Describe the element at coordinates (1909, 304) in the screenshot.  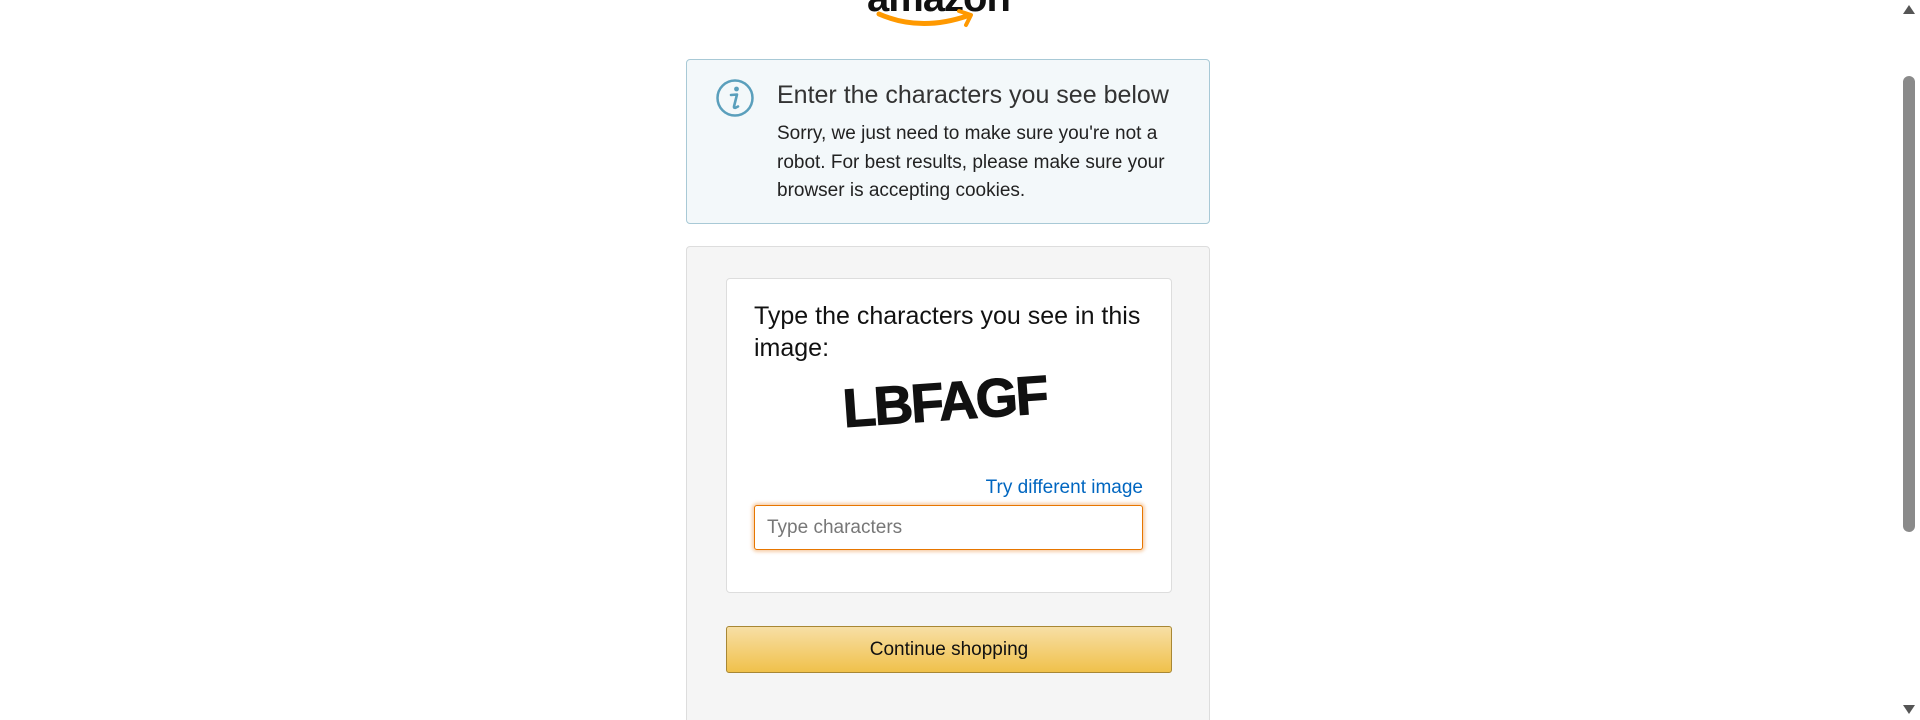
I see `scrollbar-thumb` at that location.